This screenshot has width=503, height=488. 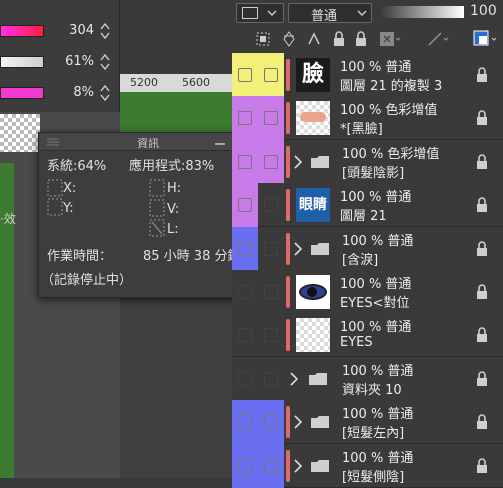 I want to click on layer-row: 100 % 普通 EYES, so click(x=367, y=335).